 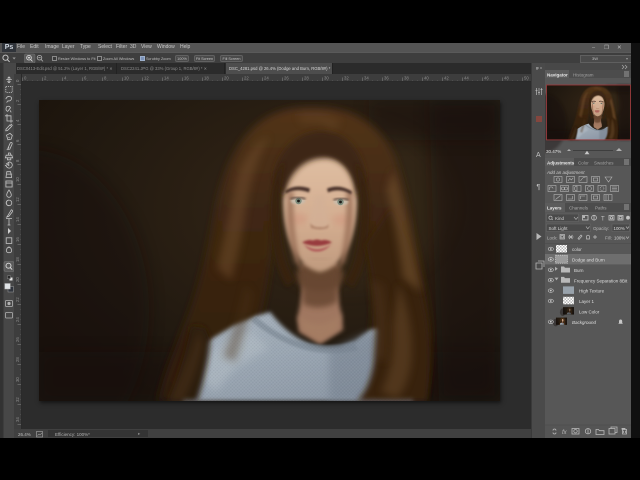 I want to click on svg-text: Soft Light, so click(x=559, y=228).